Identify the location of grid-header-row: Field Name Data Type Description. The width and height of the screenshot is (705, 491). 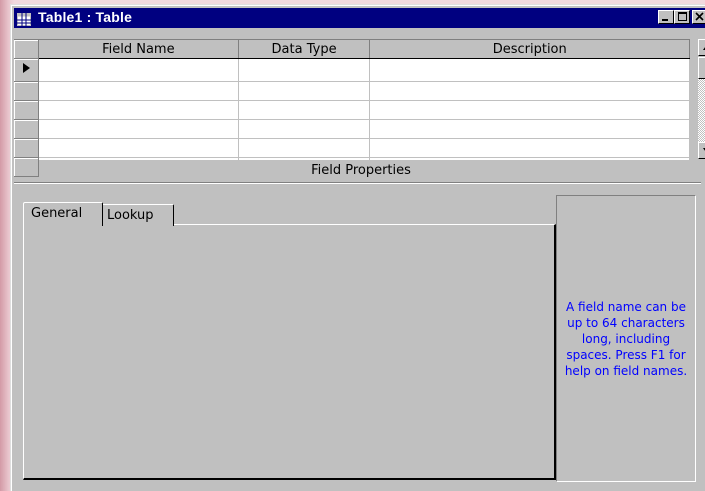
(352, 49).